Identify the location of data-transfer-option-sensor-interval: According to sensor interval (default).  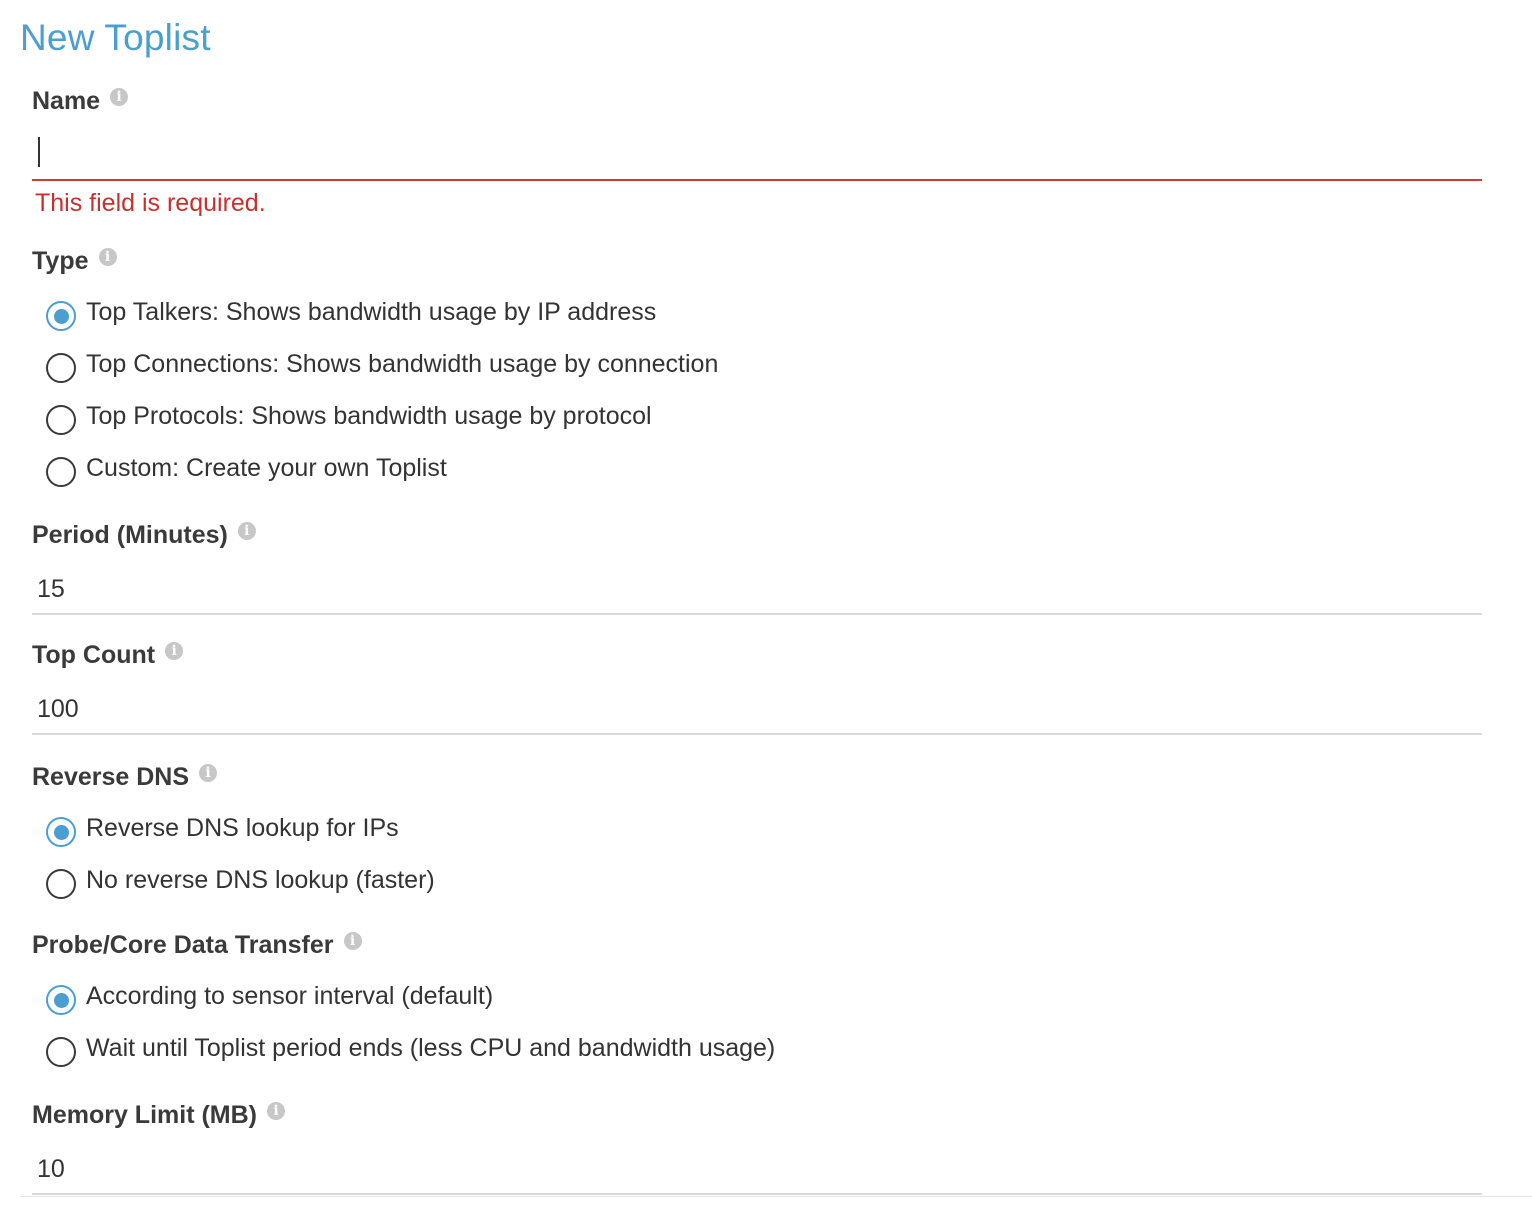
(269, 996).